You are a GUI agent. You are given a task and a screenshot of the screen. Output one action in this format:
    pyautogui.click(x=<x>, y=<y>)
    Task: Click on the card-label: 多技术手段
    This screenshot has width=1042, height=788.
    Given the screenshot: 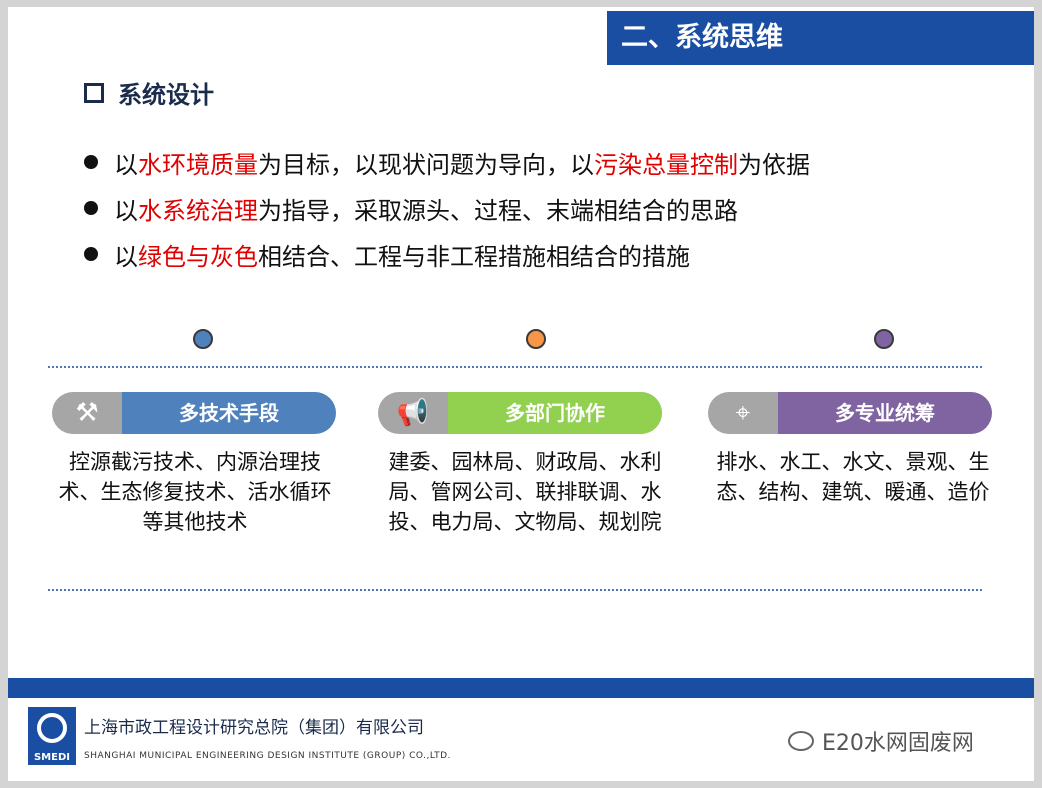 What is the action you would take?
    pyautogui.click(x=229, y=413)
    